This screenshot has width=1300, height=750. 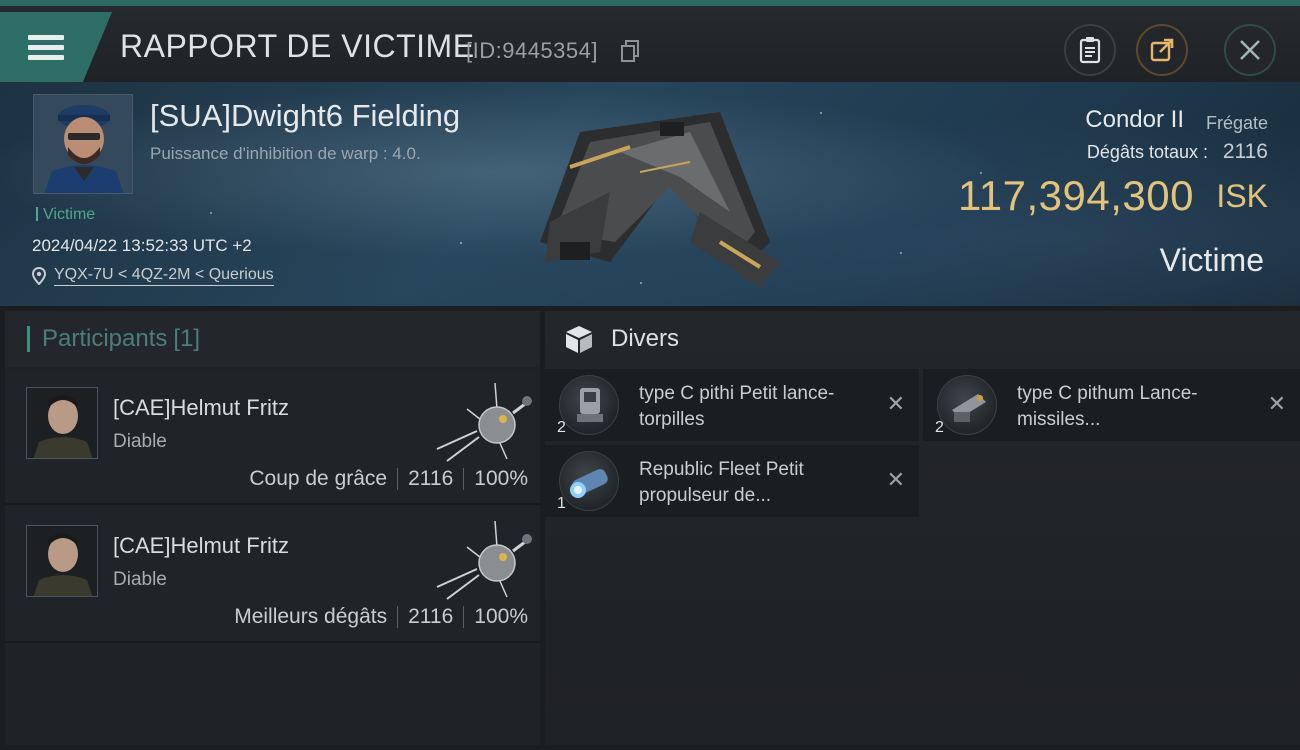 What do you see at coordinates (285, 153) in the screenshot?
I see `victim-subtitle: Puissance d'inhibition de warp : 4.0.` at bounding box center [285, 153].